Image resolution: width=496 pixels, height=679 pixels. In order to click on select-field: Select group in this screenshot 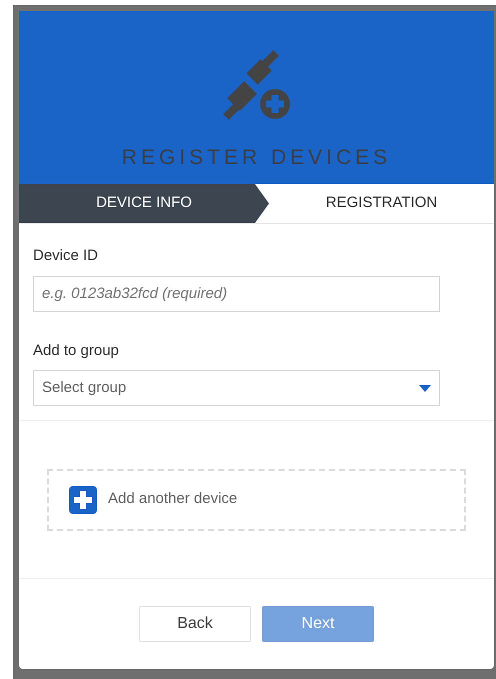, I will do `click(236, 388)`.